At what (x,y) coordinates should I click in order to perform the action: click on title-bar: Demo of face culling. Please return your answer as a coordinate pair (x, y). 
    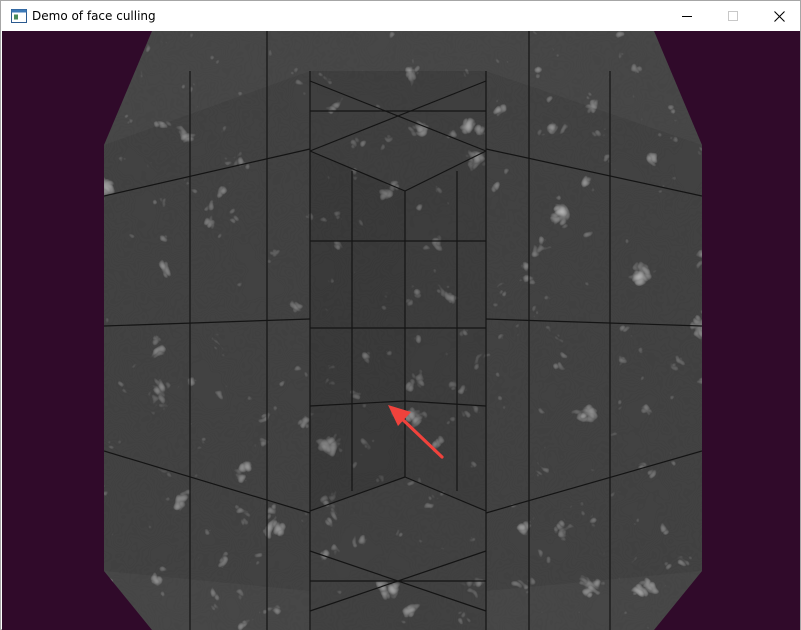
    Looking at the image, I should click on (400, 16).